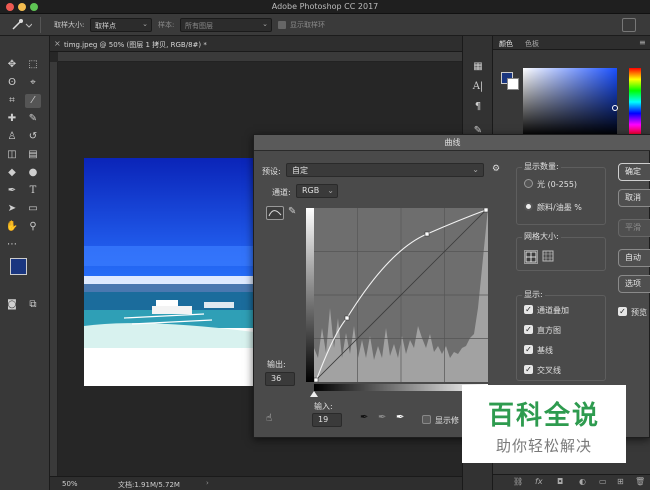 This screenshot has width=650, height=490. What do you see at coordinates (325, 25) in the screenshot?
I see `options-bar: 取样大小: 取样点 ⌄ 样本: 所有图层 ⌄ 显示取样环` at bounding box center [325, 25].